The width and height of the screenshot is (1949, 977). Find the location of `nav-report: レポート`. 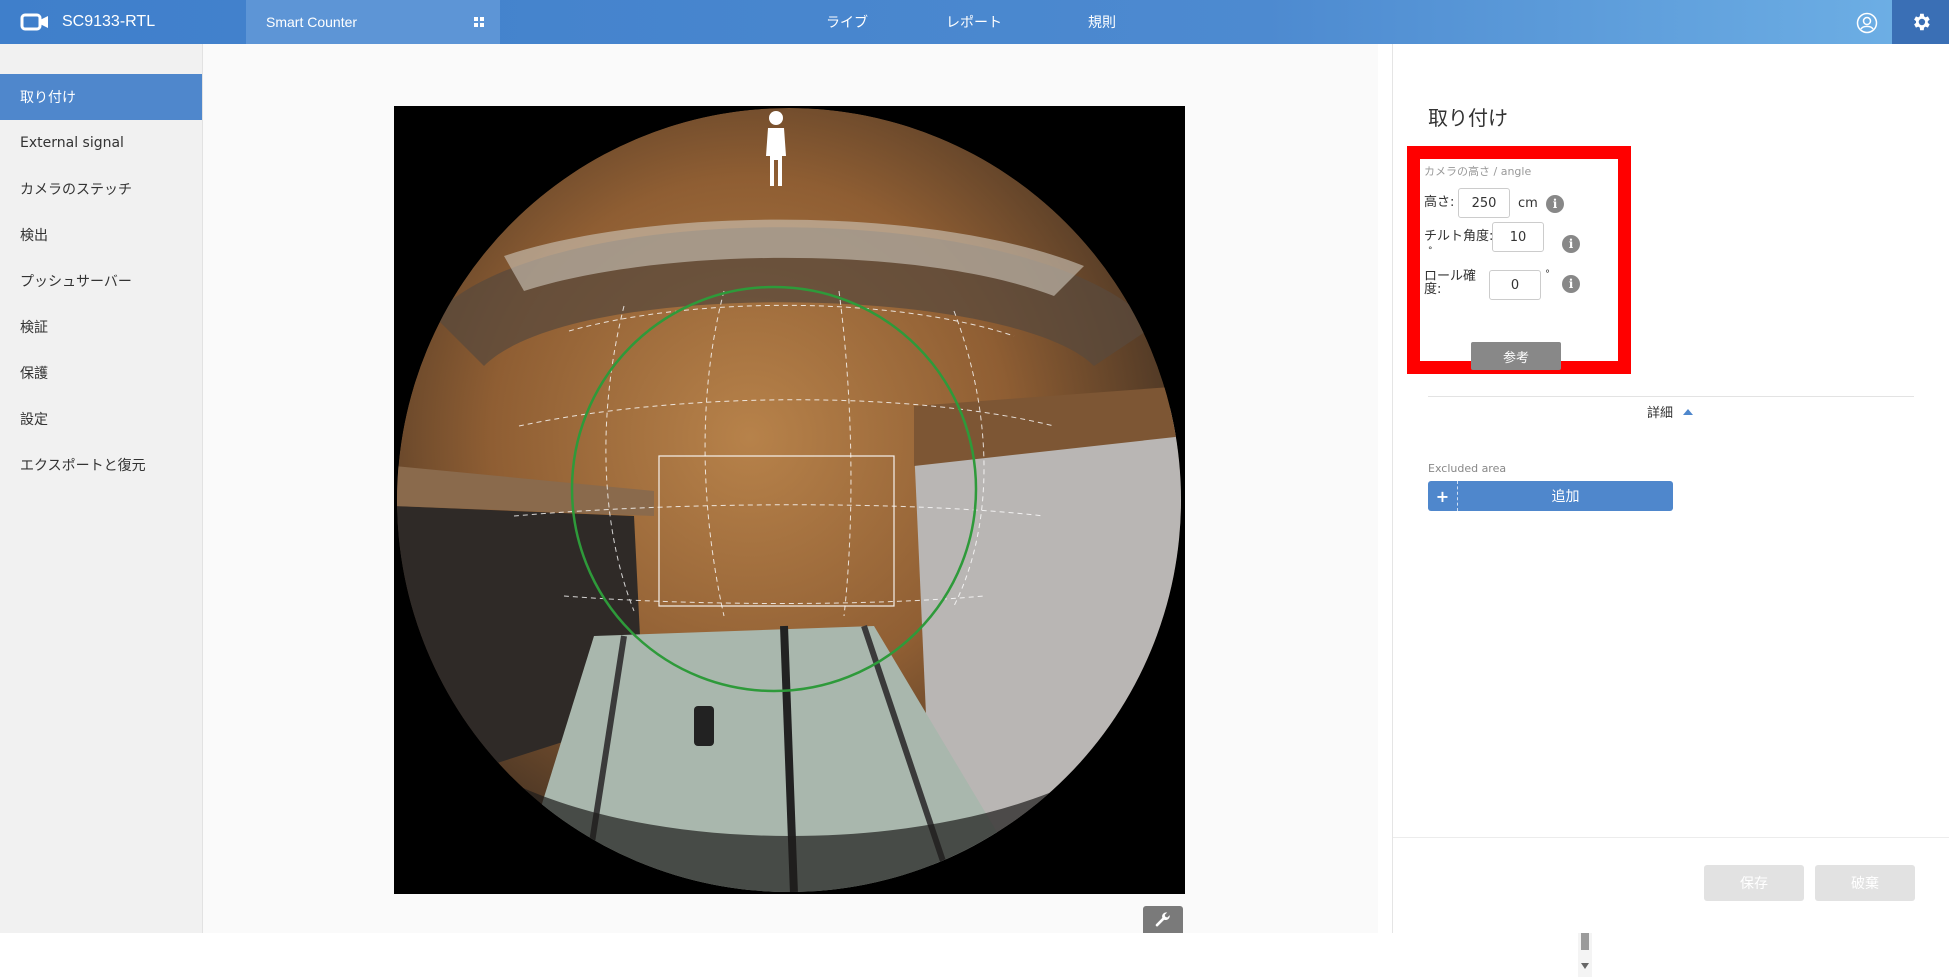

nav-report: レポート is located at coordinates (974, 22).